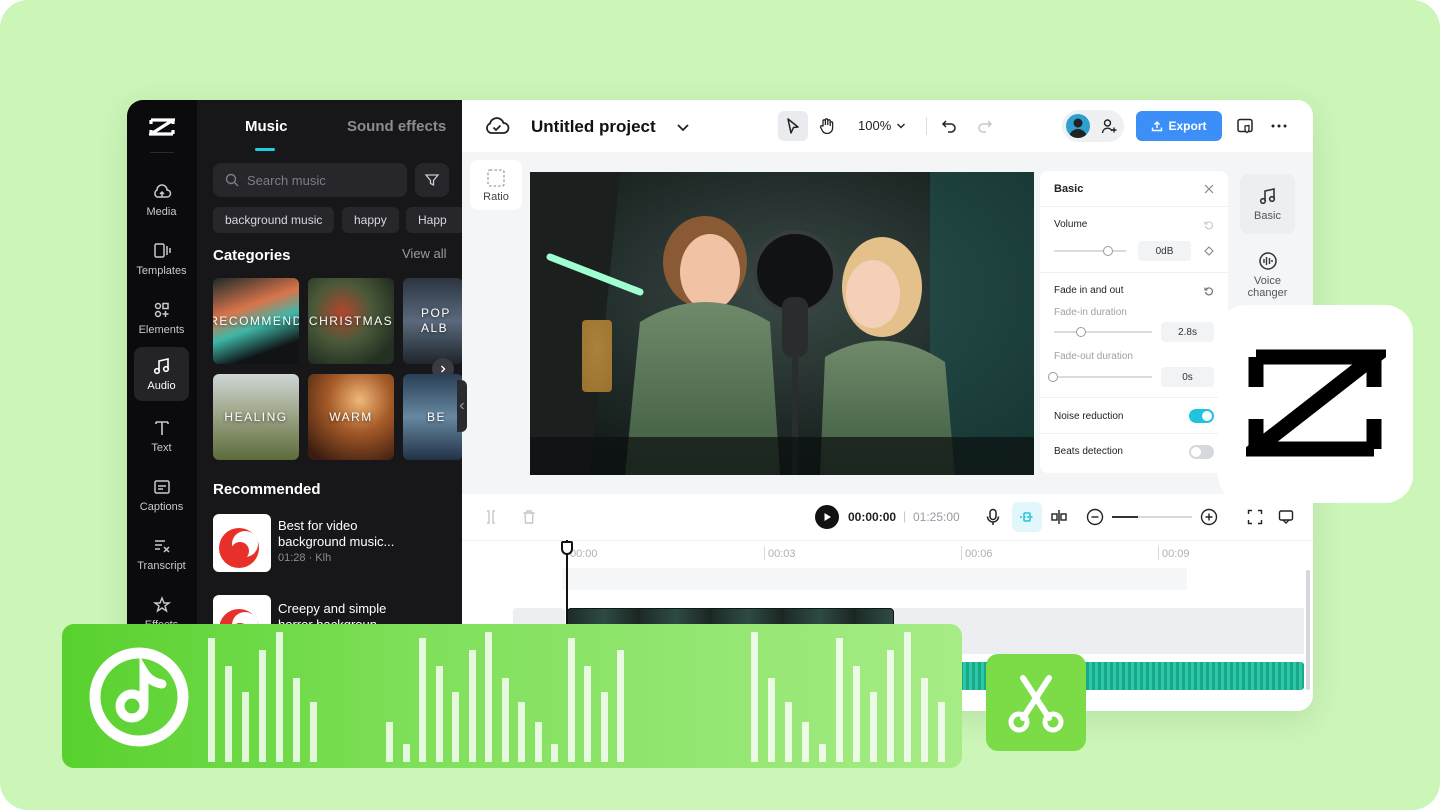 This screenshot has width=1440, height=810. I want to click on fade-out-slider, so click(1103, 377).